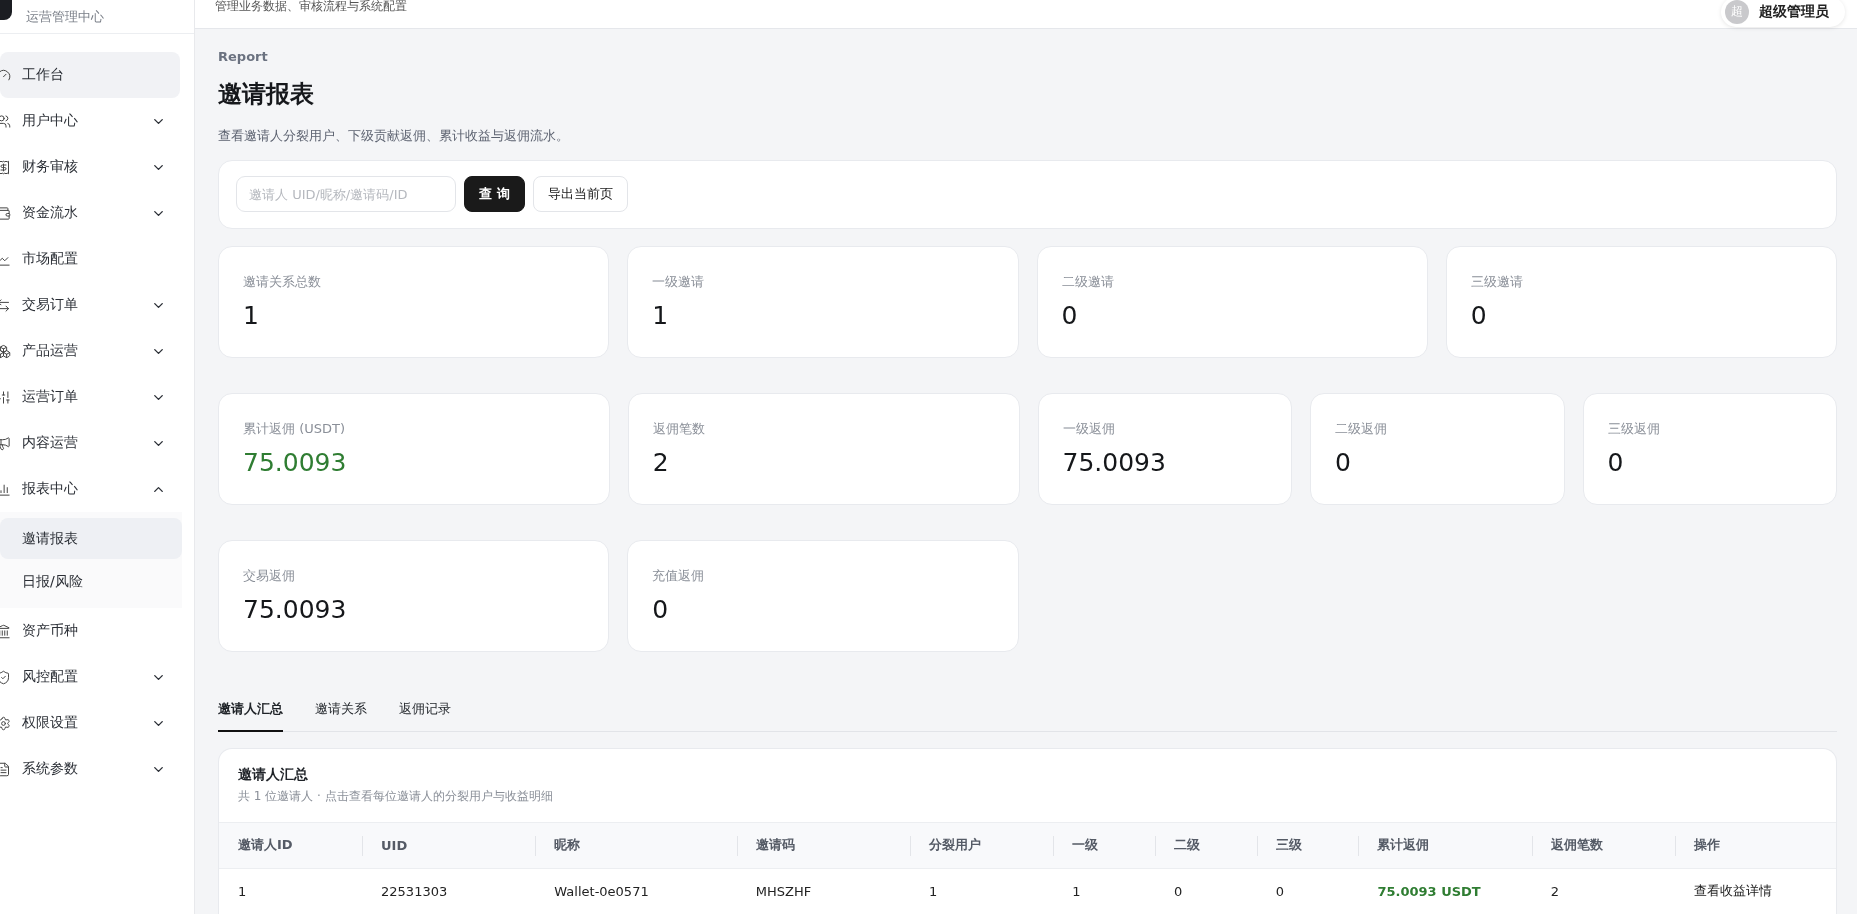 The width and height of the screenshot is (1857, 914). I want to click on column-header: 一级, so click(1104, 845).